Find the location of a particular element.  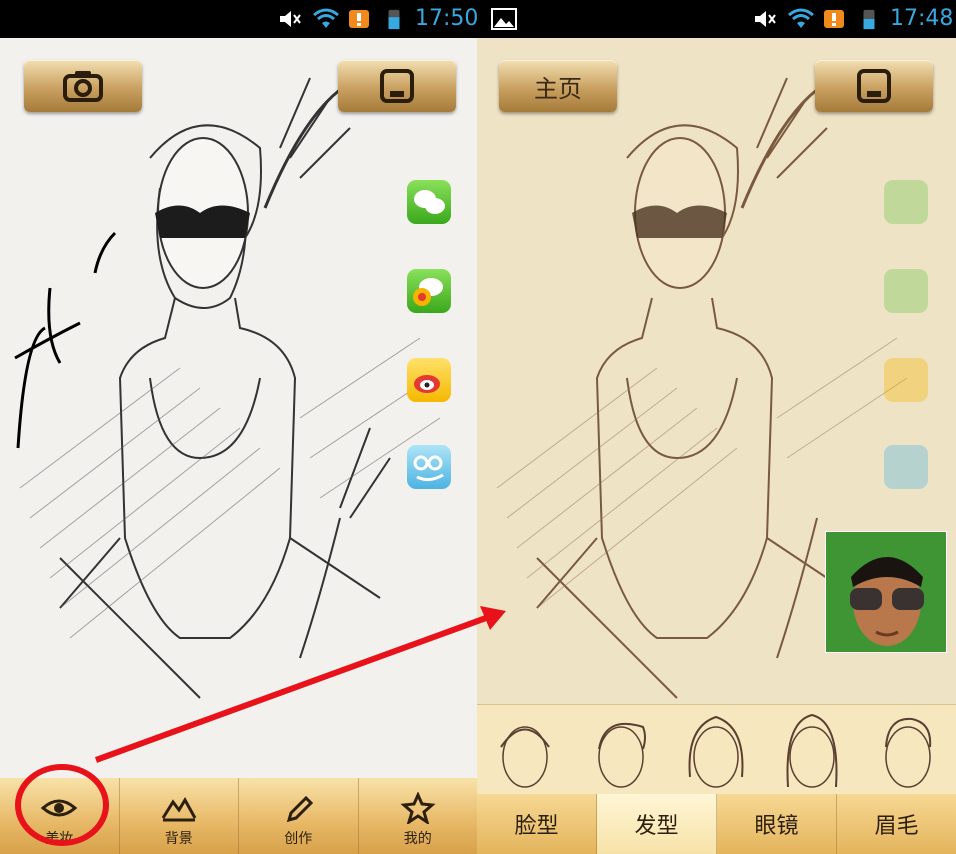

bottom-nav: 美妆 背景 创作 我的 is located at coordinates (238, 816).